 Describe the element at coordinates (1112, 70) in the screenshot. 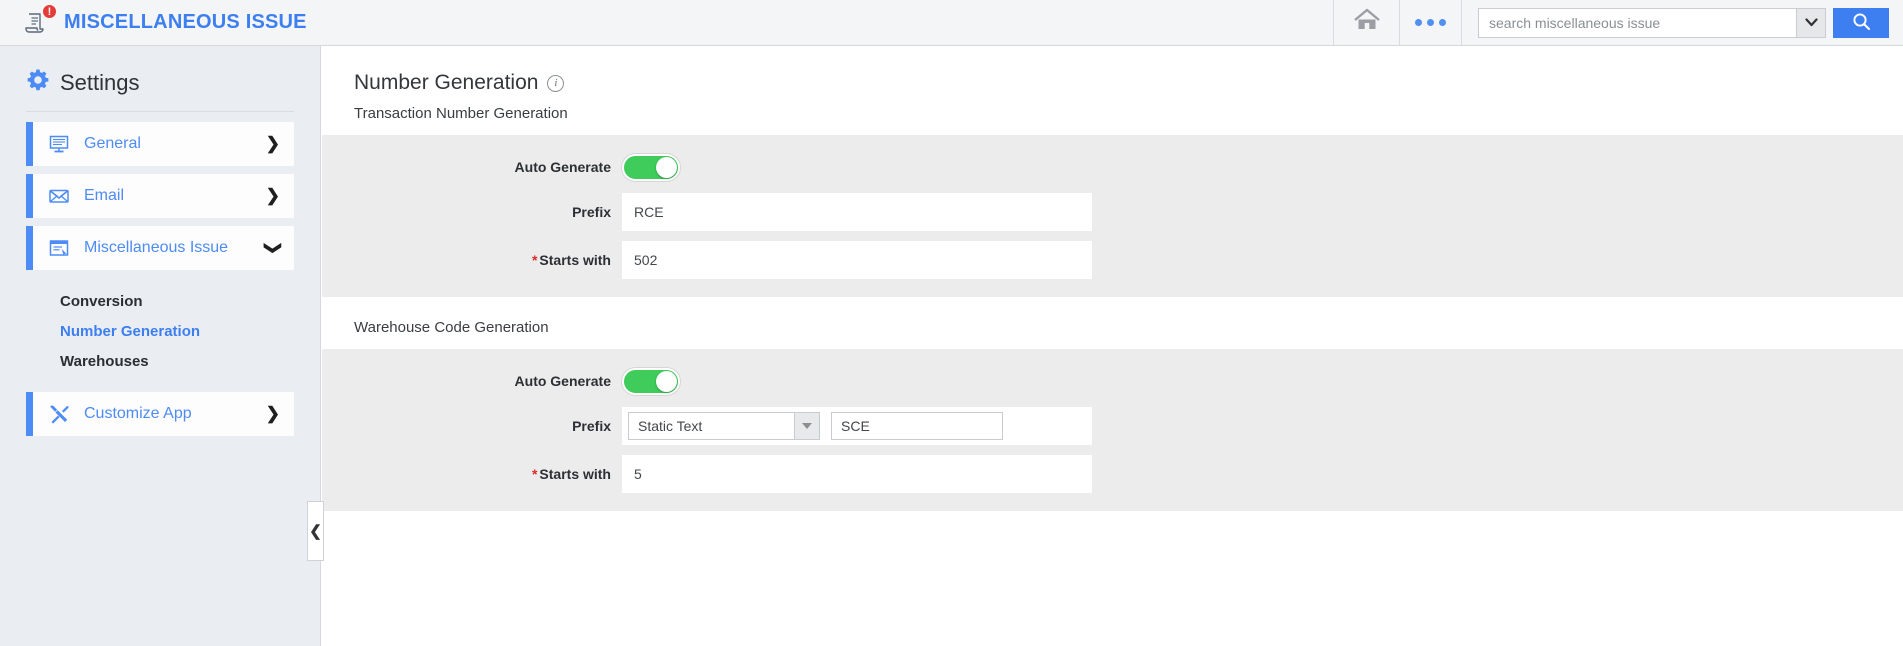

I see `page-title-row: Number Generation i` at that location.